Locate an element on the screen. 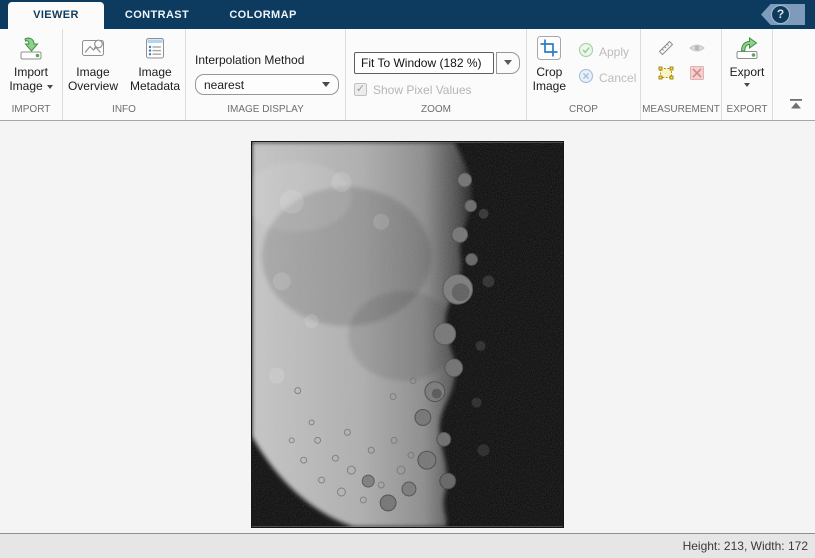  section-crop: Crop Image Apply Cancel CROP is located at coordinates (584, 74).